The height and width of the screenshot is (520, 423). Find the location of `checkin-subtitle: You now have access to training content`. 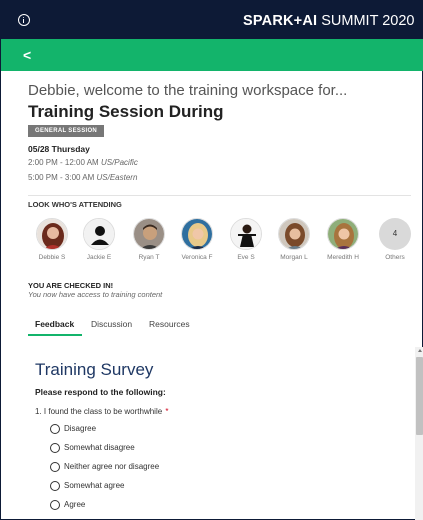

checkin-subtitle: You now have access to training content is located at coordinates (95, 294).